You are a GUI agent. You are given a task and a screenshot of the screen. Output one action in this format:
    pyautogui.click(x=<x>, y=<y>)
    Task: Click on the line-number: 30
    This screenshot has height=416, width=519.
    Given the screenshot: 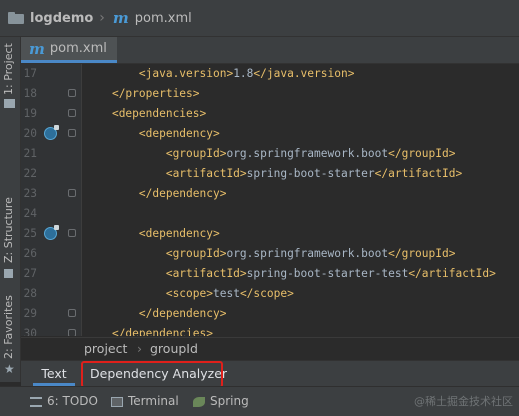 What is the action you would take?
    pyautogui.click(x=30, y=331)
    